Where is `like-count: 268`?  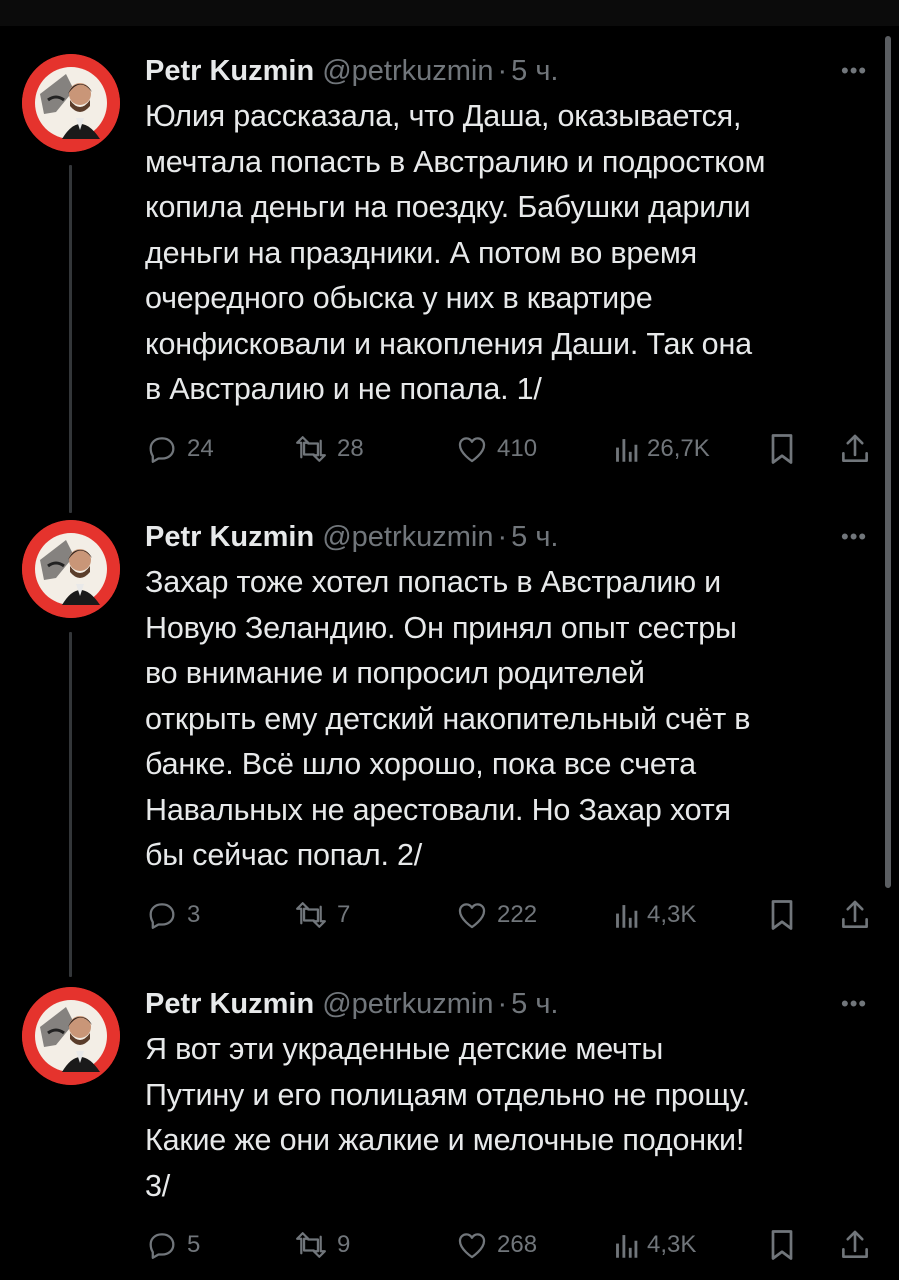 like-count: 268 is located at coordinates (517, 1244).